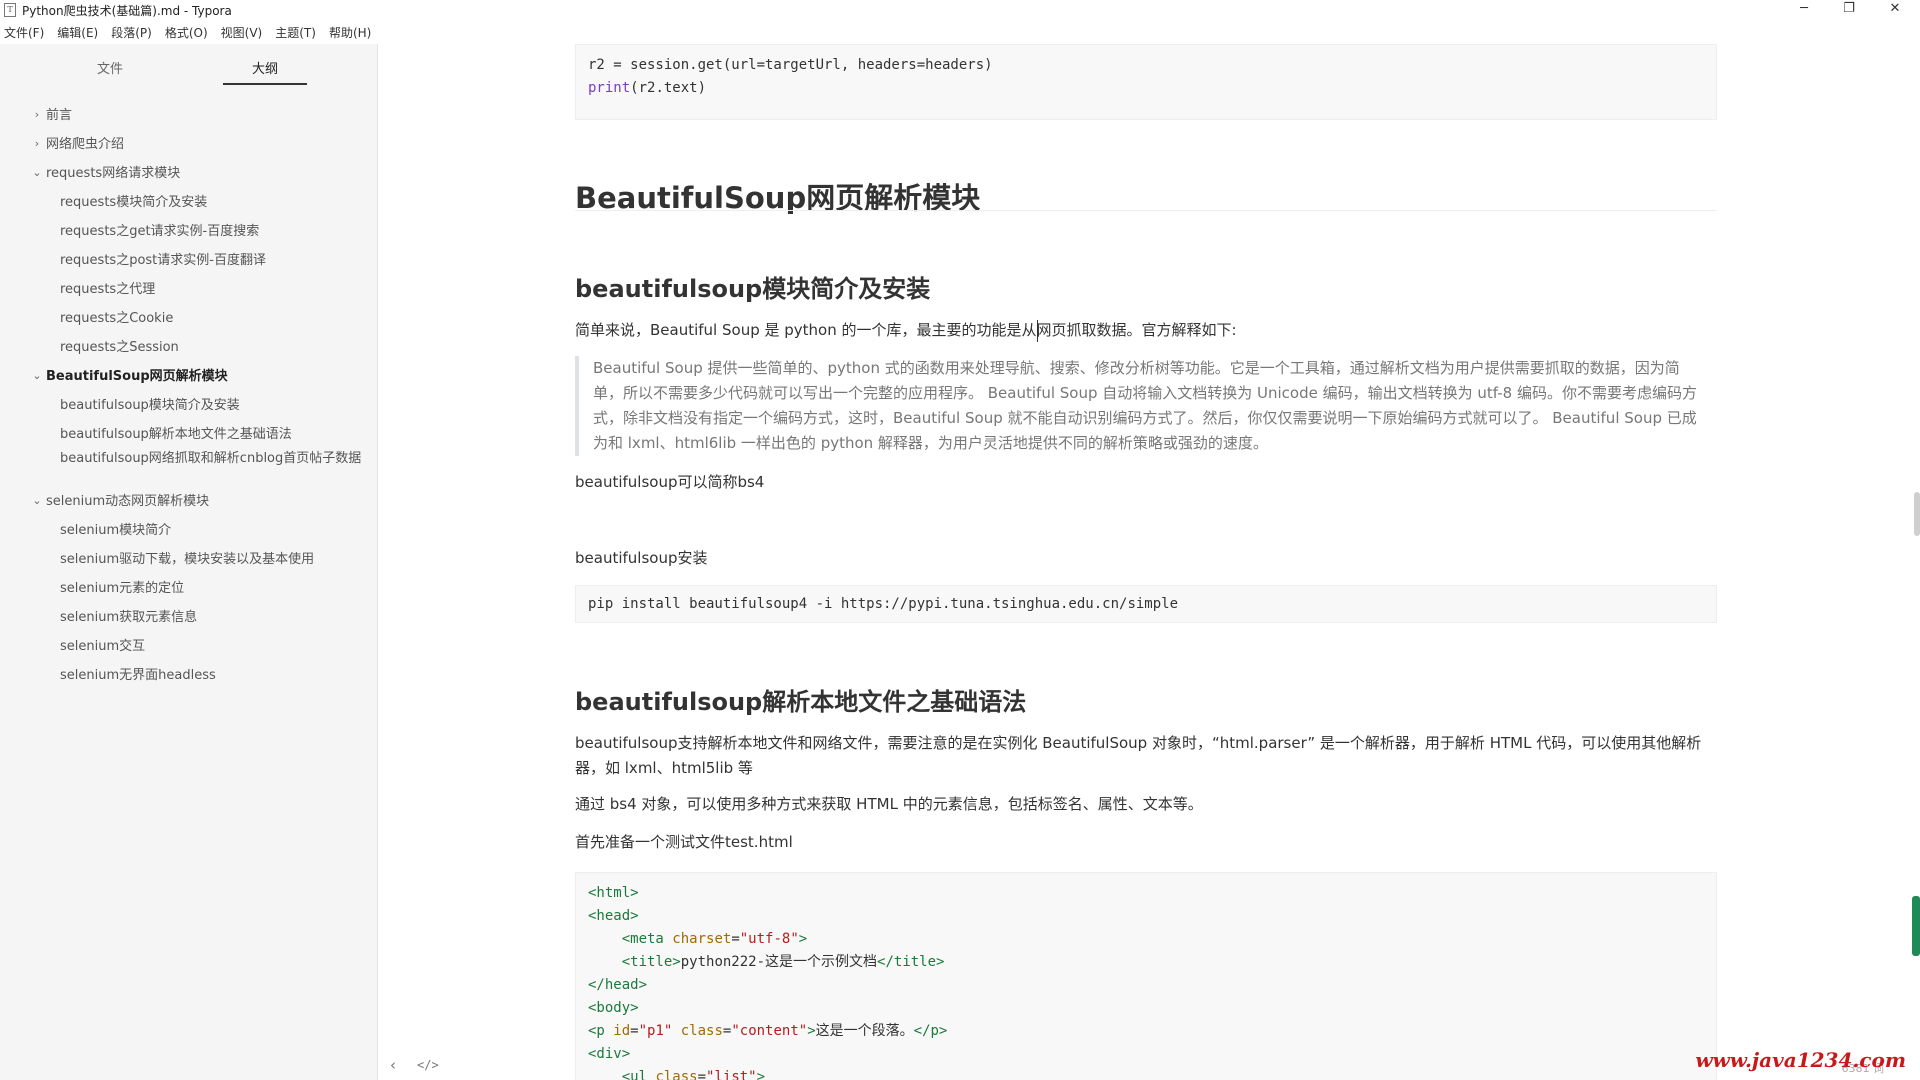 The width and height of the screenshot is (1920, 1080). I want to click on heading-bs4-local: beautifulsoup解析本地文件之基础语法, so click(801, 702).